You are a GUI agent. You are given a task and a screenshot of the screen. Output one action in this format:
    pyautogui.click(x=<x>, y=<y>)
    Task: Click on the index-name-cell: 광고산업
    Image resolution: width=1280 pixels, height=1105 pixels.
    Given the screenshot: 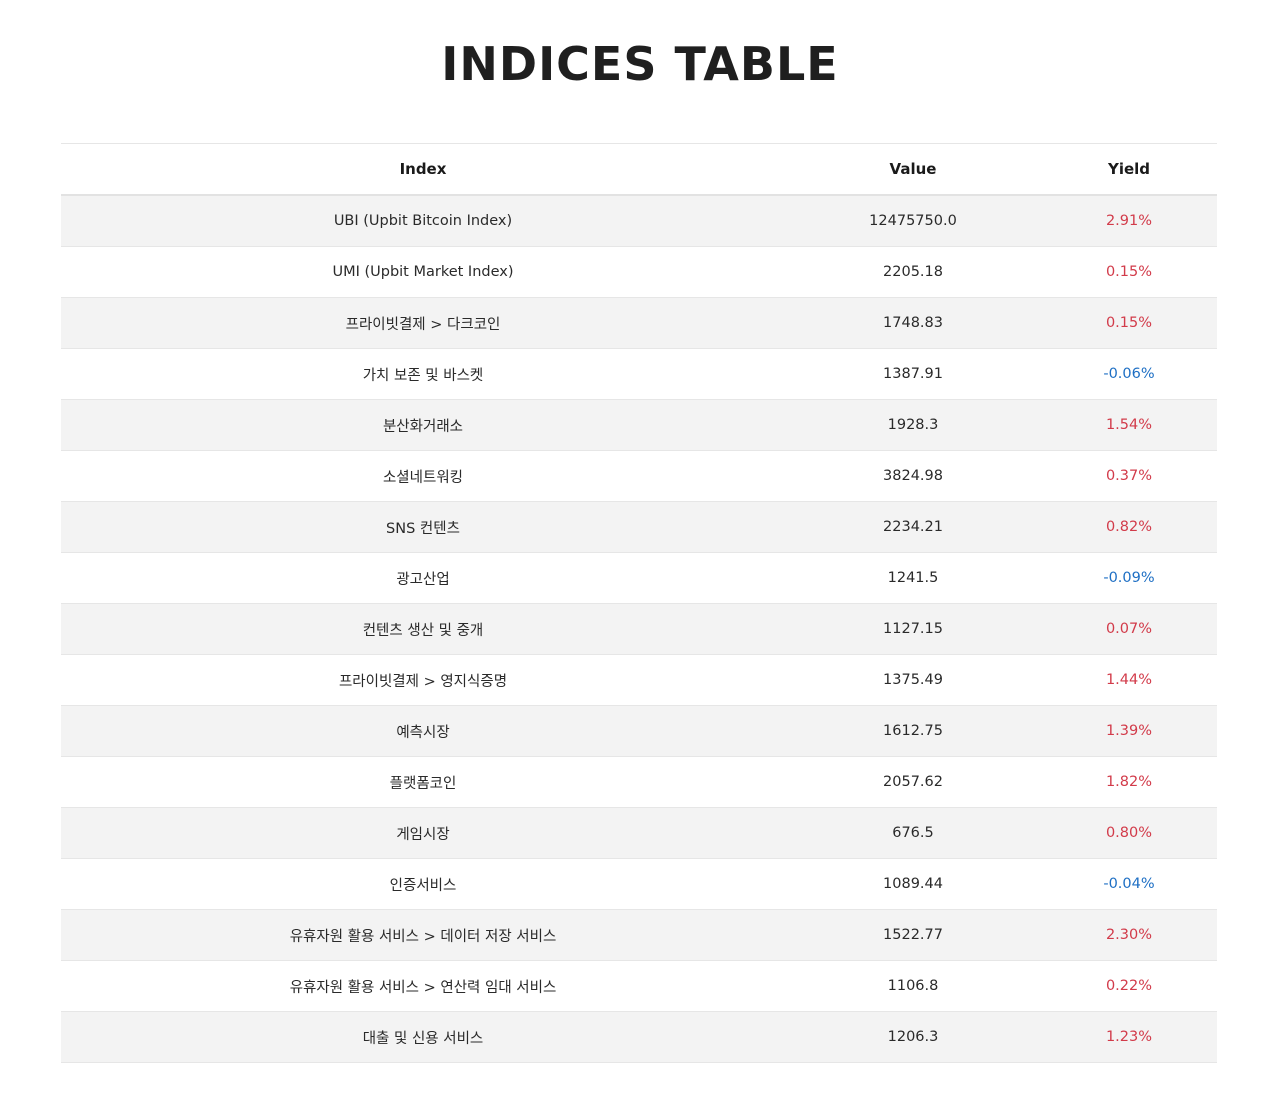 What is the action you would take?
    pyautogui.click(x=423, y=578)
    